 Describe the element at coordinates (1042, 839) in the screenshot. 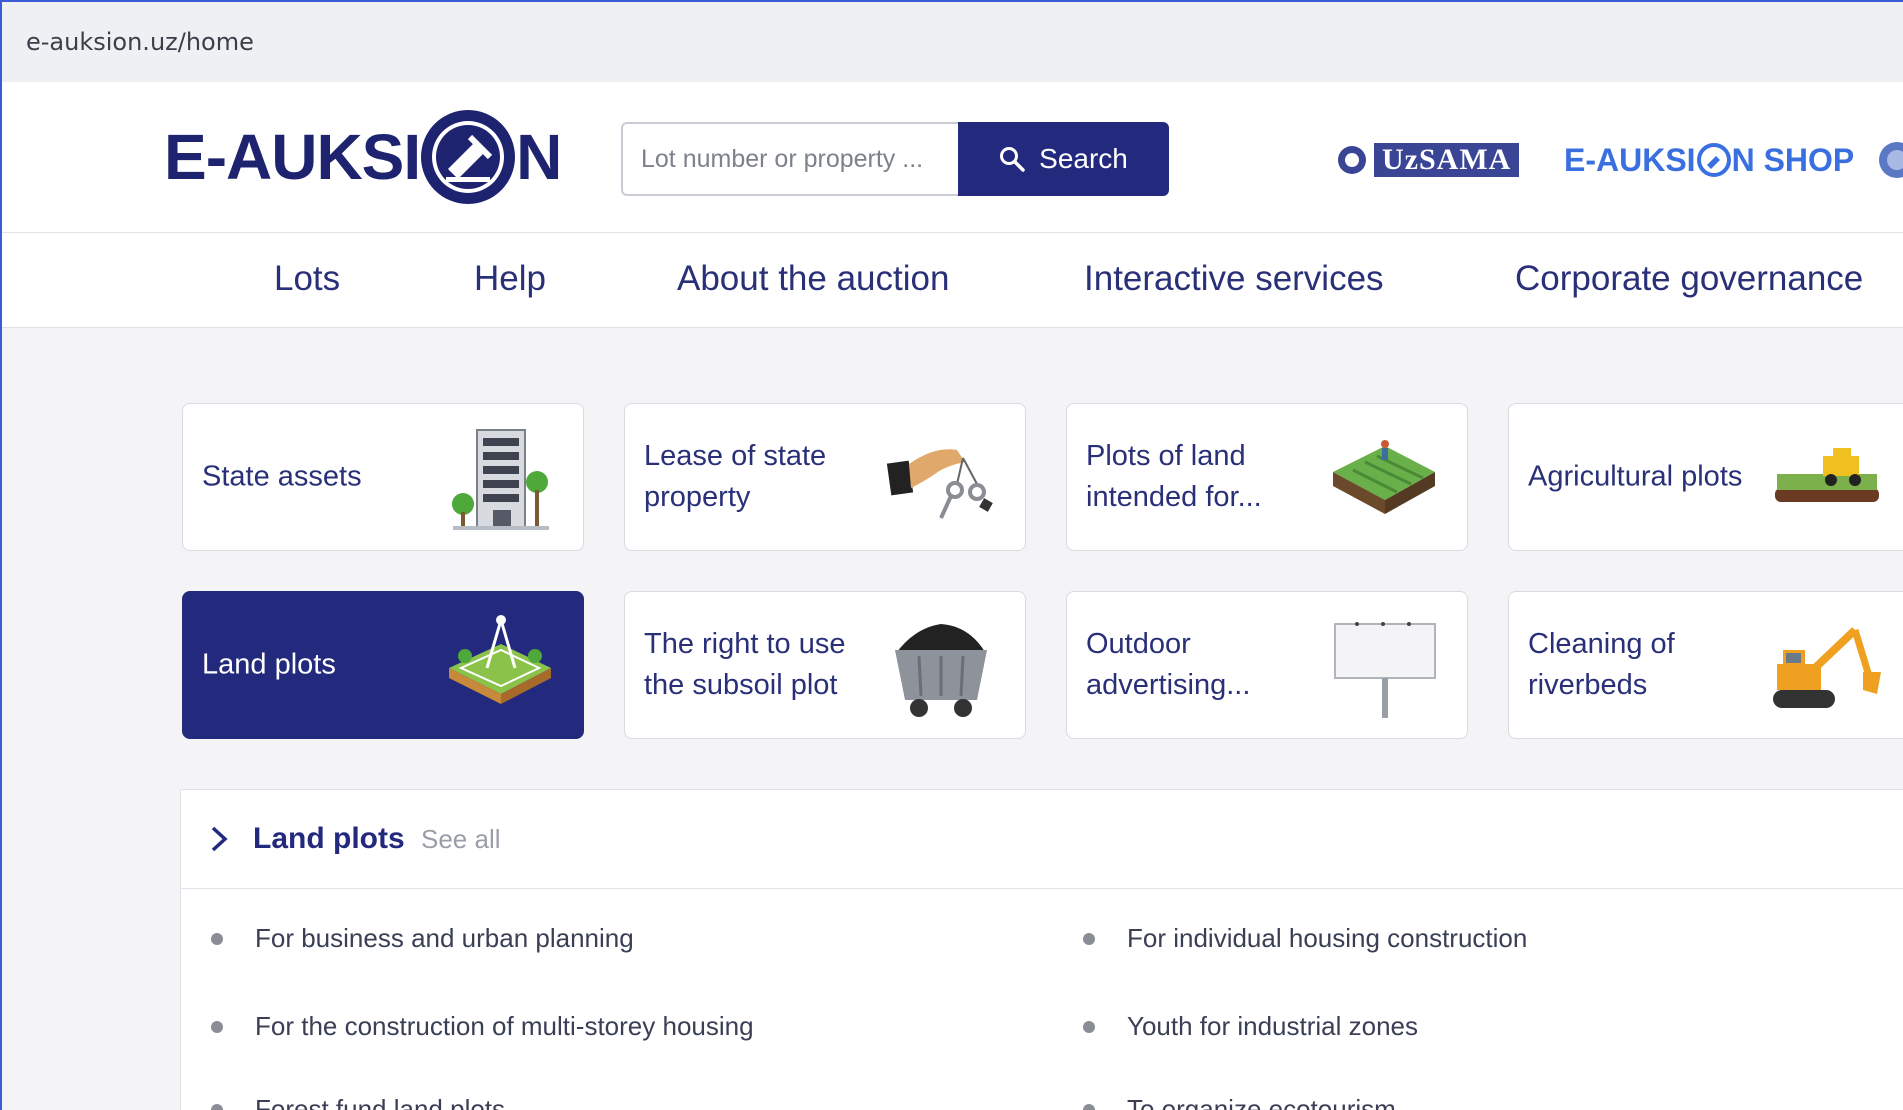

I see `section-header: Land plots See all` at that location.